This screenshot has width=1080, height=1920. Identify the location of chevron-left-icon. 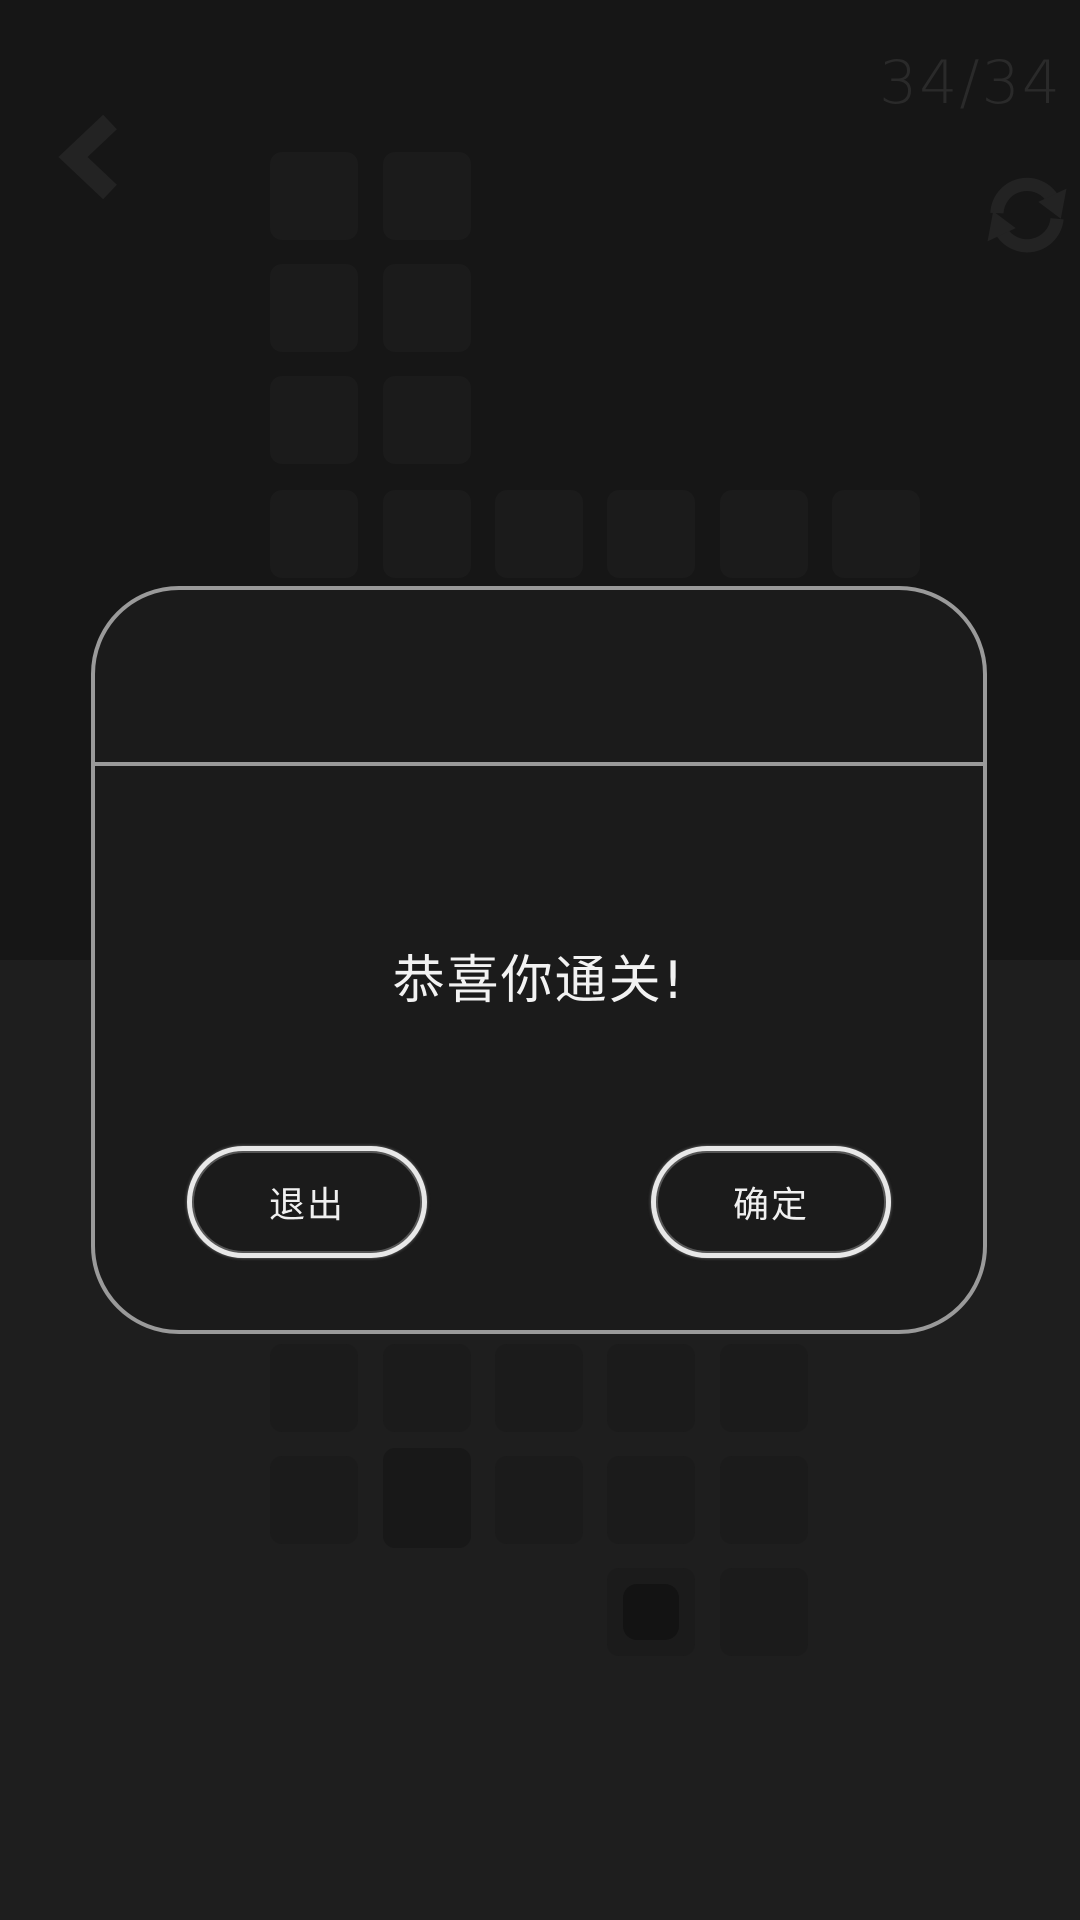
(95, 157).